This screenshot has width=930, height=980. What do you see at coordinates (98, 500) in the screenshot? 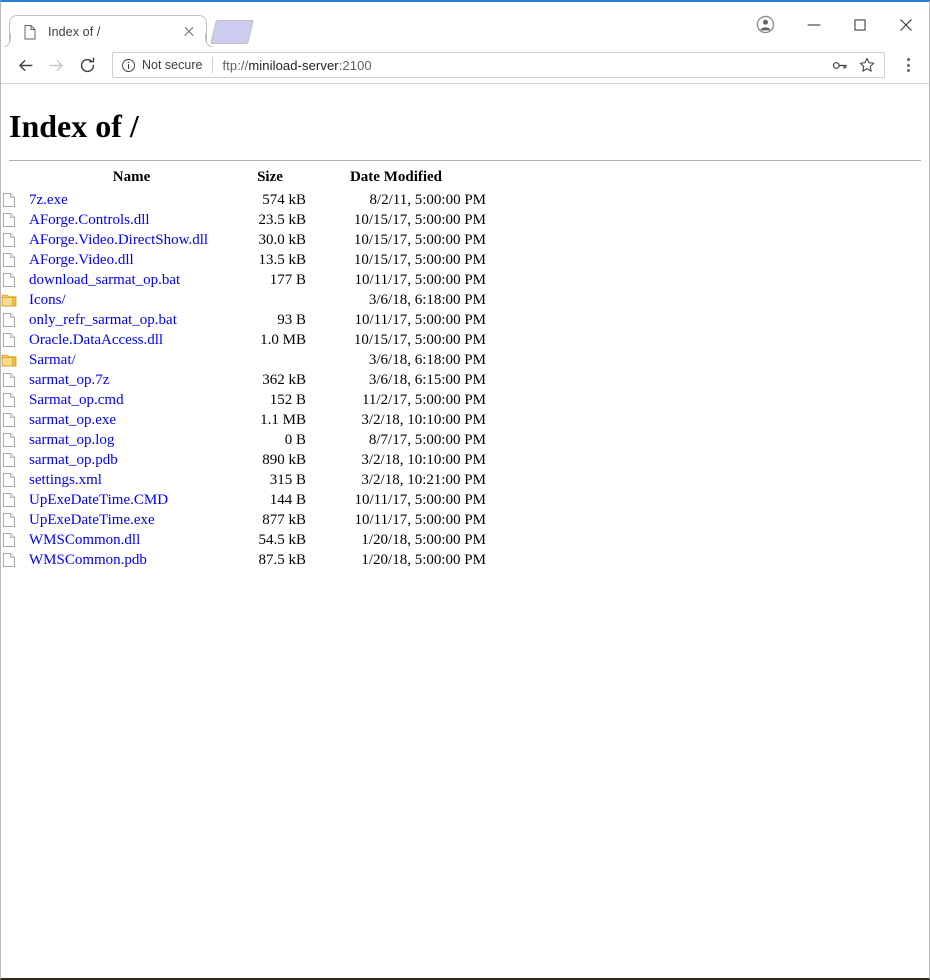
I see `entry-link: UpExeDateTime.CMD` at bounding box center [98, 500].